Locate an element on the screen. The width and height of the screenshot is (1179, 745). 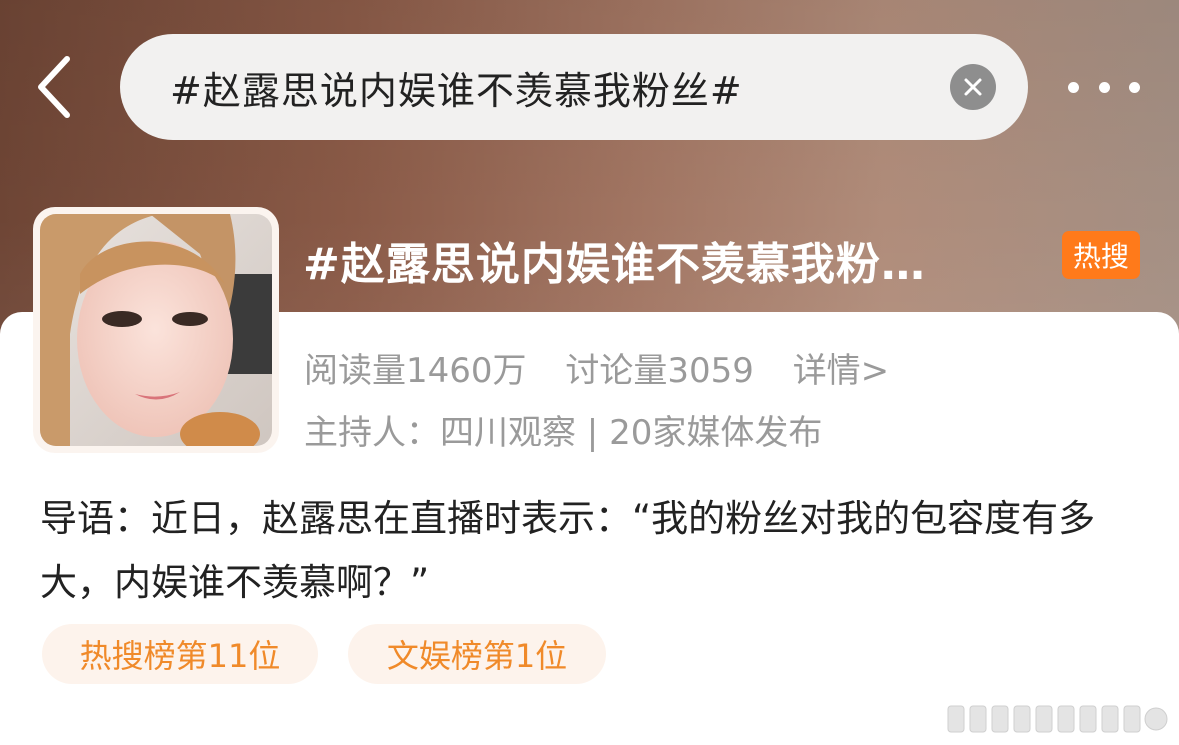
discussion-count: 讨论量3059 is located at coordinates (659, 371).